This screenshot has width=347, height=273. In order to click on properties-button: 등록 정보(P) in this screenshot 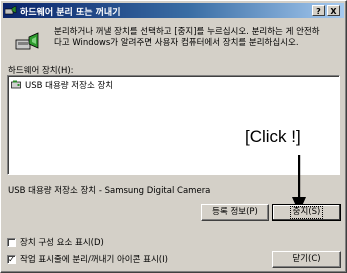, I will do `click(235, 212)`.